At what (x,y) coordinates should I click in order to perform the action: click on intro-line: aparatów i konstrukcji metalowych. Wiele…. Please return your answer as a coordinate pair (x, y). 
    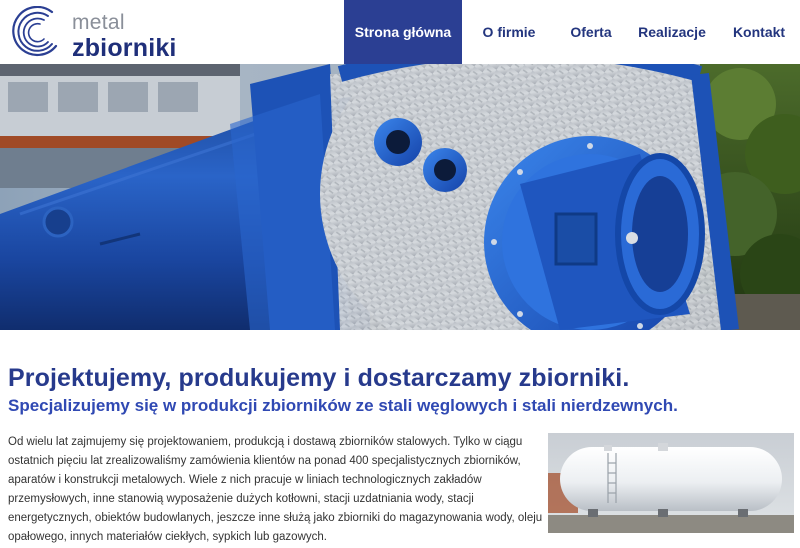
    Looking at the image, I should click on (245, 480).